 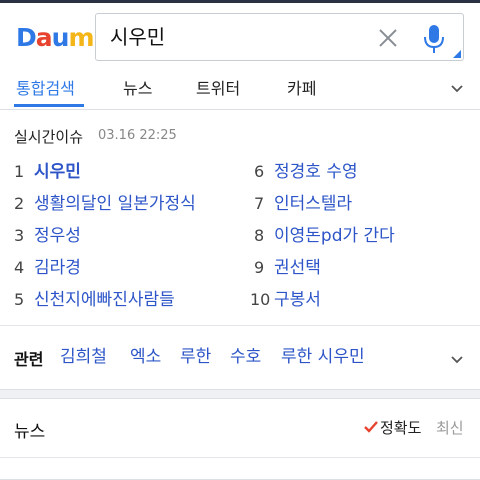 I want to click on rank-keyword: 정우성, so click(x=57, y=236).